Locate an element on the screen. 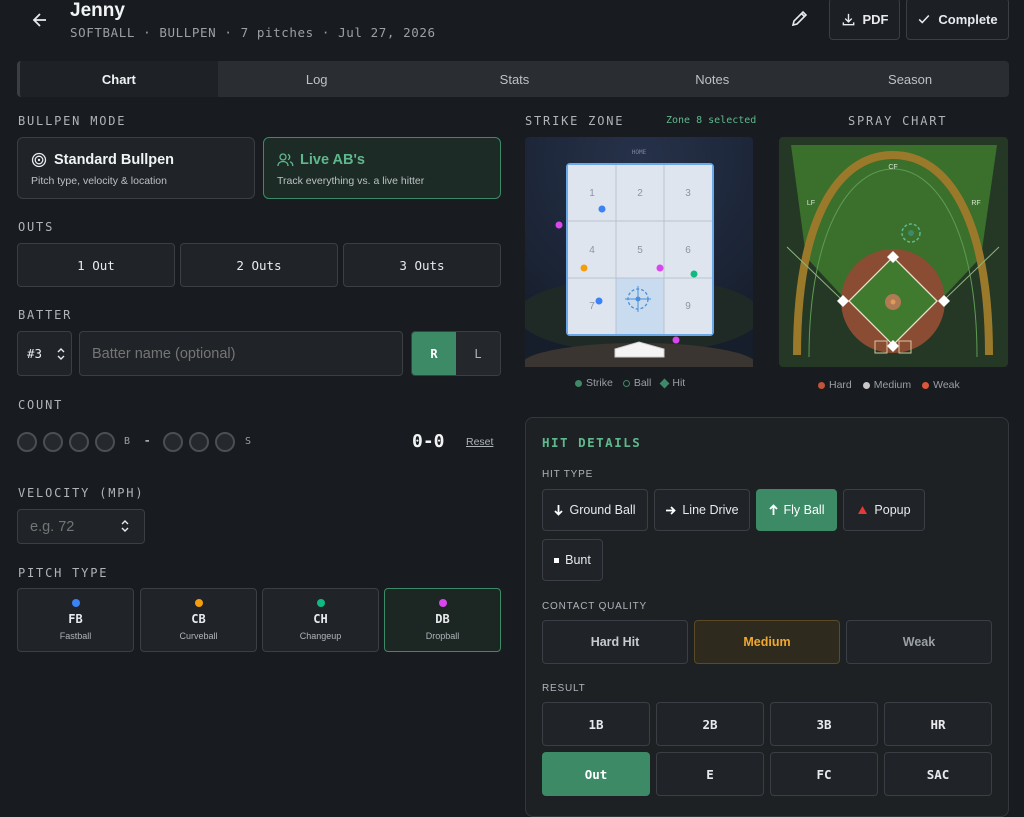  hit-legend-label: Hit is located at coordinates (679, 383).